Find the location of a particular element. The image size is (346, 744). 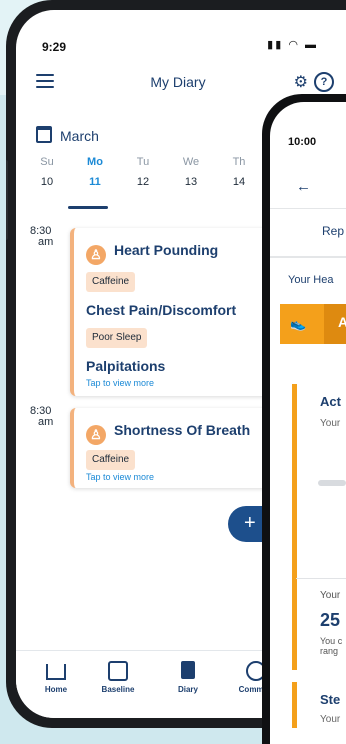

nav-baseline: Baseline is located at coordinates (118, 676).